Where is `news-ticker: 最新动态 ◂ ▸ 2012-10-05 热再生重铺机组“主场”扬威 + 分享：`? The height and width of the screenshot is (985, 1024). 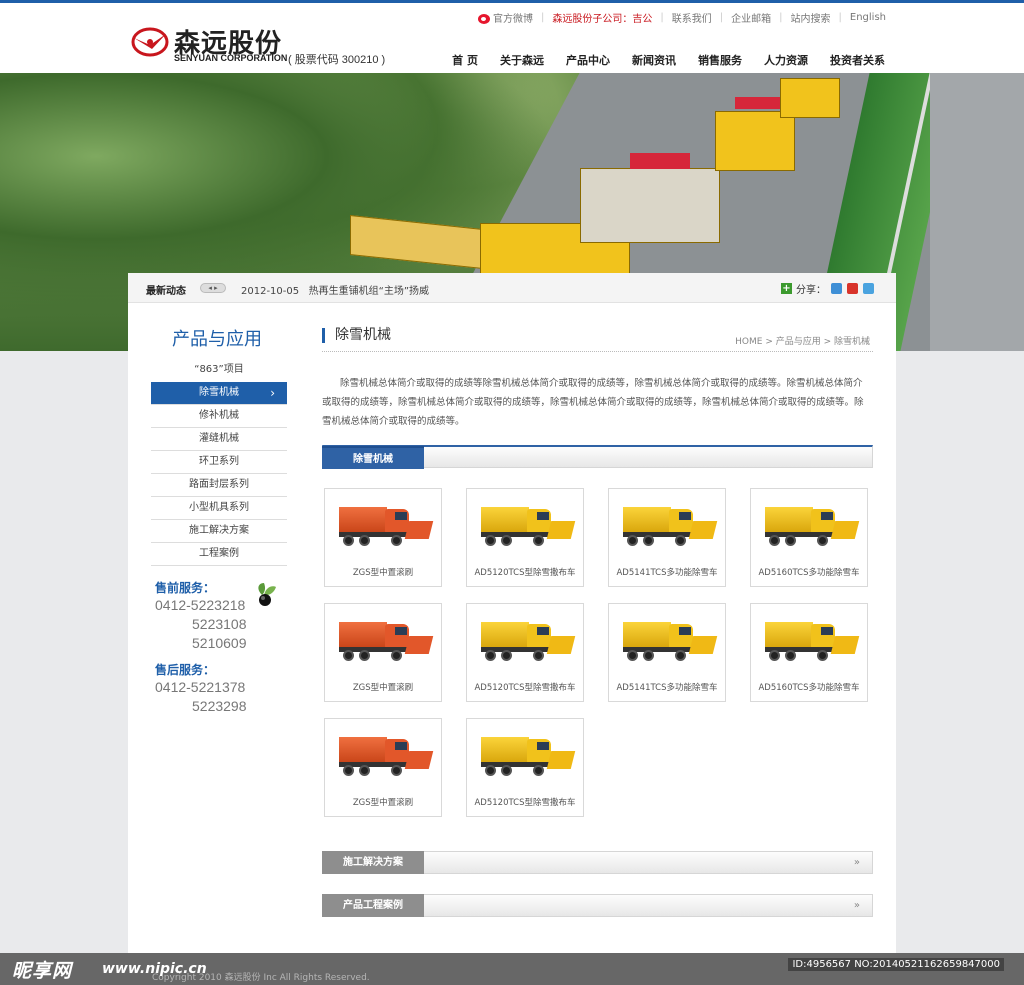
news-ticker: 最新动态 ◂ ▸ 2012-10-05 热再生重铺机组“主场”扬威 + 分享： is located at coordinates (512, 288).